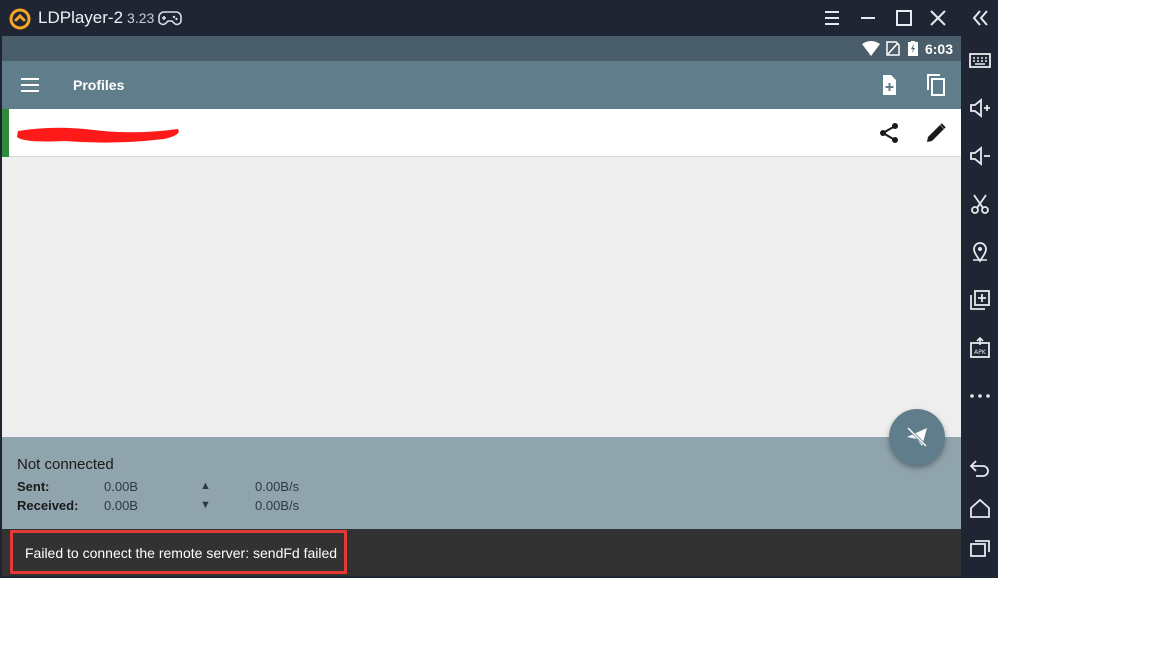 The width and height of the screenshot is (1152, 648). Describe the element at coordinates (205, 486) in the screenshot. I see `up-arrow-icon: ▲` at that location.